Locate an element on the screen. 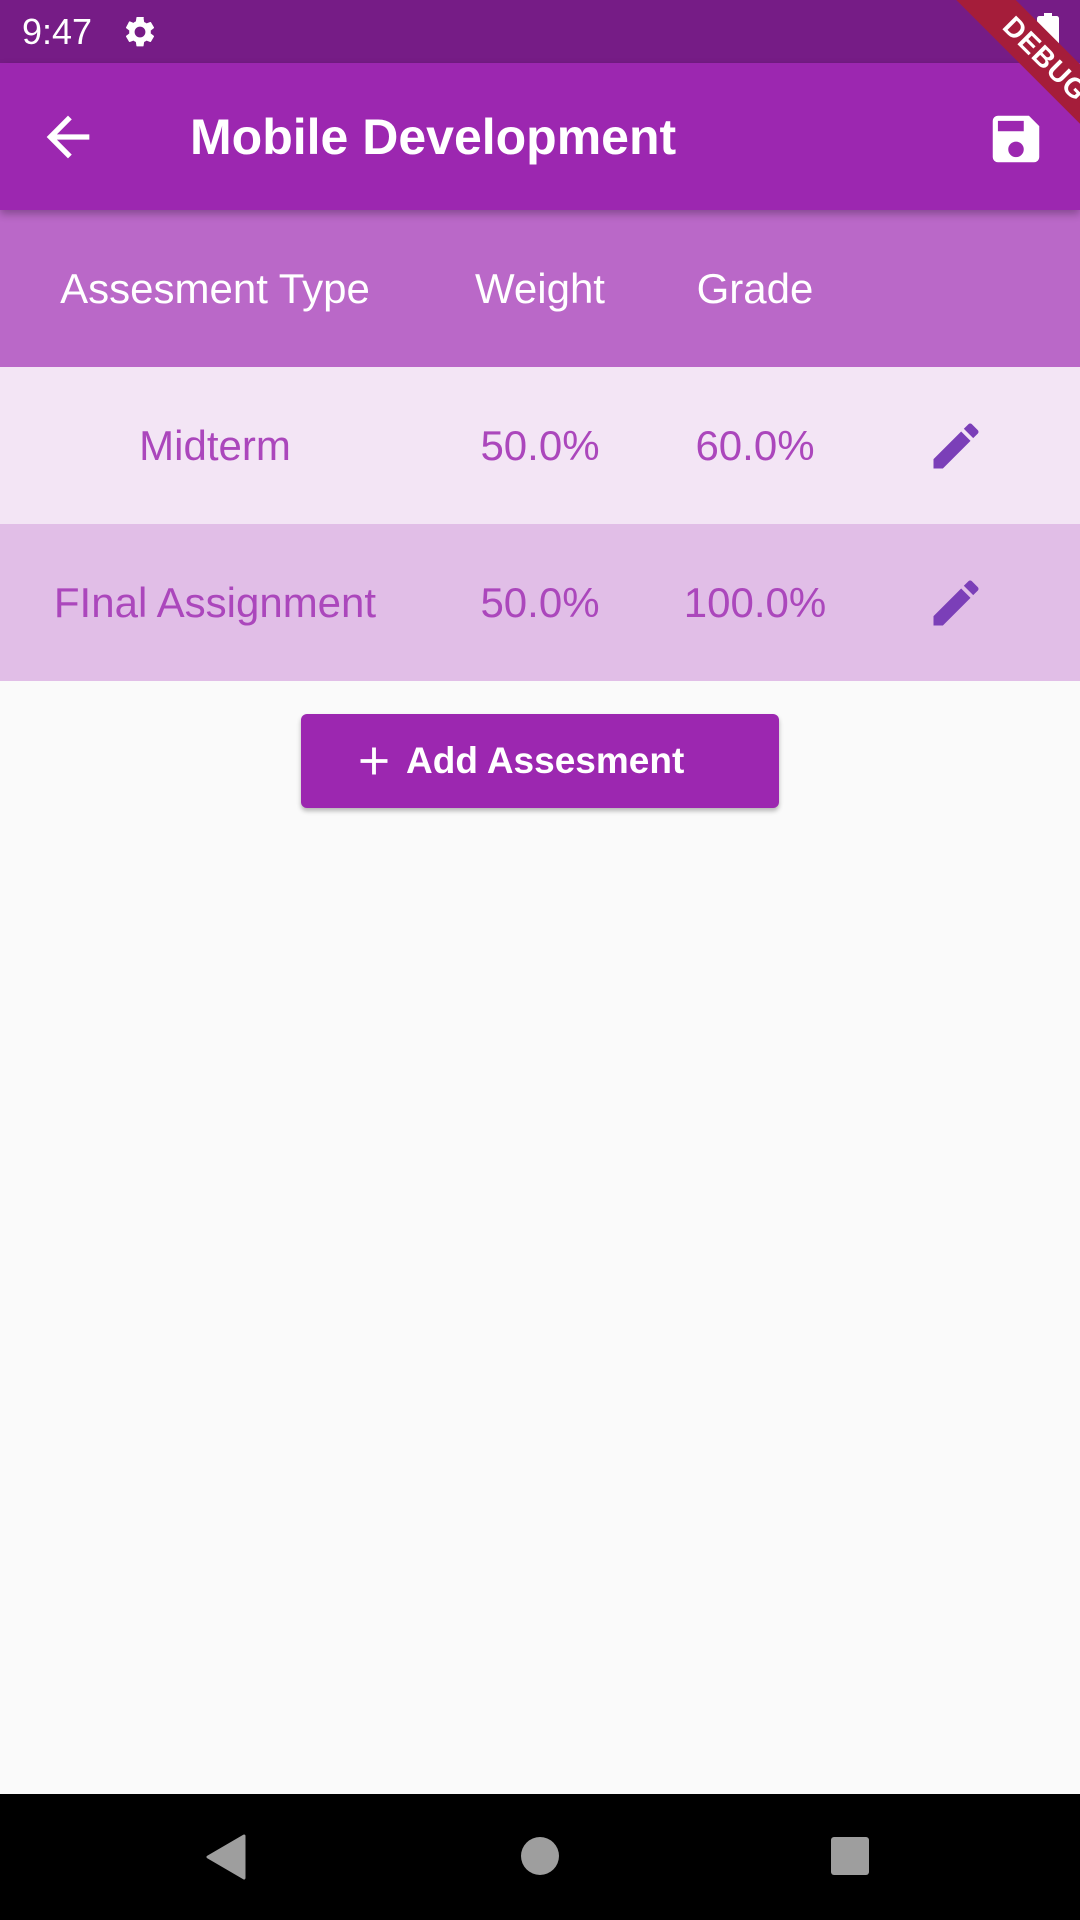 The height and width of the screenshot is (1920, 1080). row-grade-cell: 60.0% is located at coordinates (755, 445).